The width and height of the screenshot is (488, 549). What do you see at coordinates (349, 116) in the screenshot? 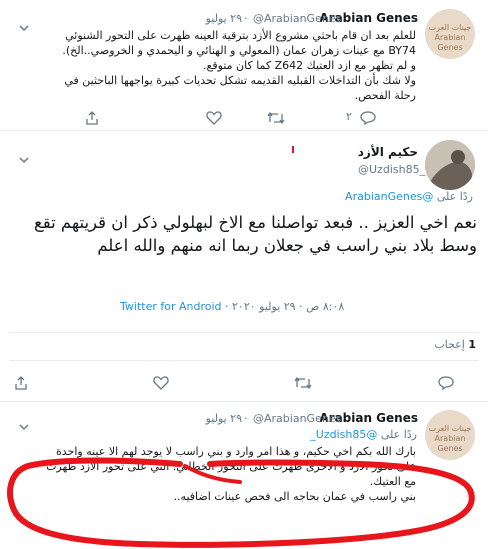
I see `reply-count: ۲` at bounding box center [349, 116].